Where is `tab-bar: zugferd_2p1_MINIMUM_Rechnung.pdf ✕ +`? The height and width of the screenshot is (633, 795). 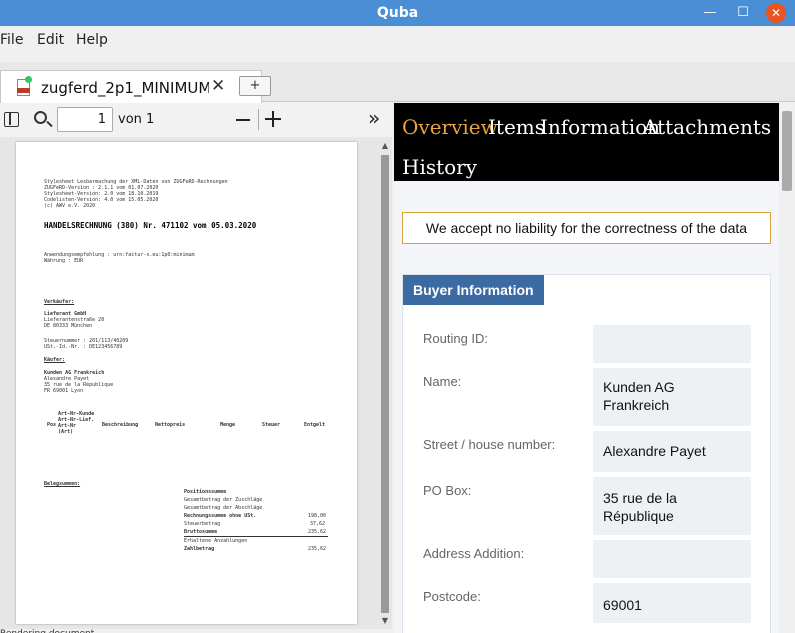 tab-bar: zugferd_2p1_MINIMUM_Rechnung.pdf ✕ + is located at coordinates (397, 82).